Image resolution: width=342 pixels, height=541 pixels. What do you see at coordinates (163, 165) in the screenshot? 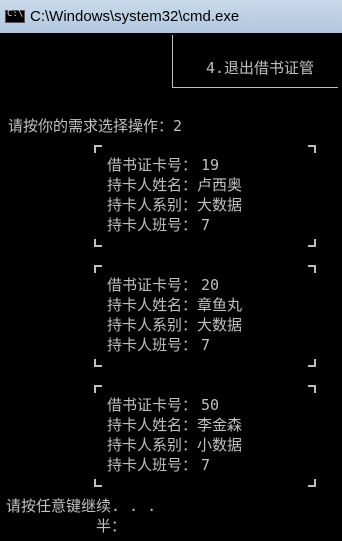
I see `card-number-line: 借书证卡号： 19` at bounding box center [163, 165].